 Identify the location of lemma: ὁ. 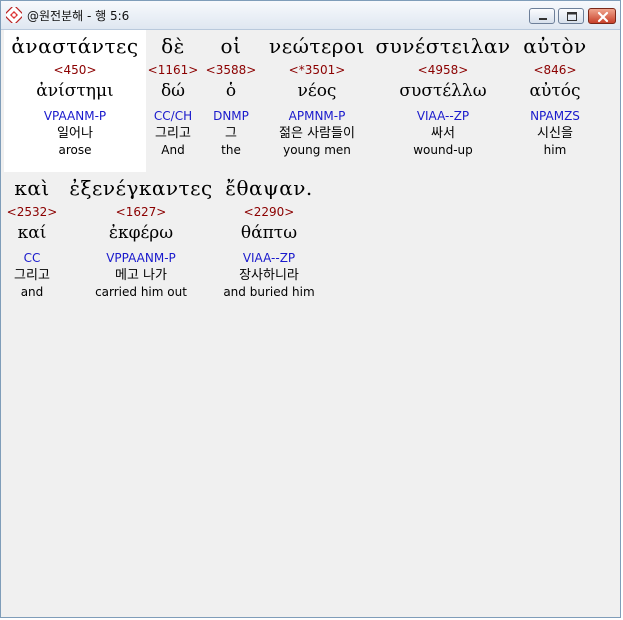
(231, 91).